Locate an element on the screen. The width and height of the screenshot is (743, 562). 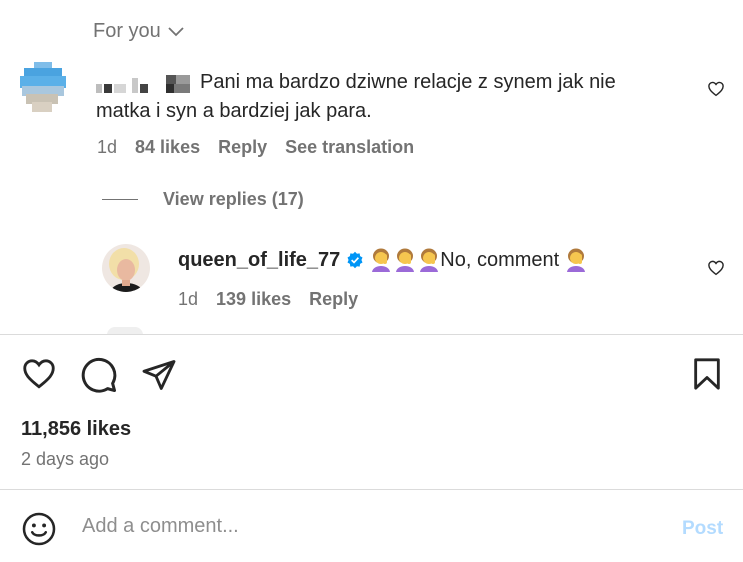
comment-icon is located at coordinates (99, 375).